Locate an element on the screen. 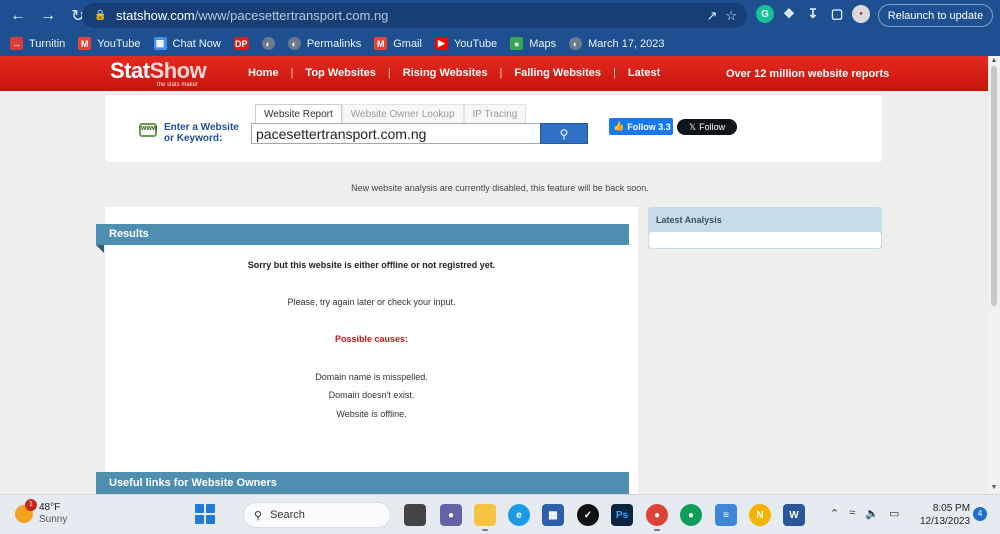  website-search-input is located at coordinates (396, 133).